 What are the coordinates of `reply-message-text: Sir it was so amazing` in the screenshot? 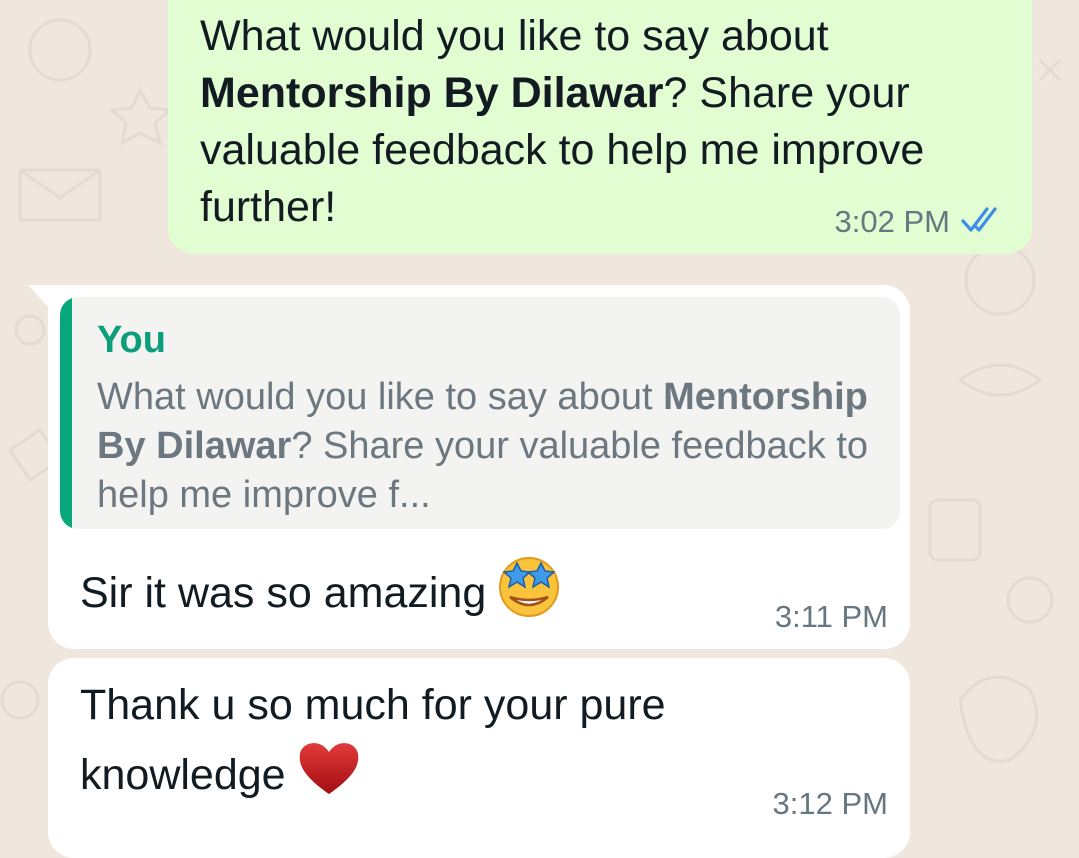 It's located at (321, 595).